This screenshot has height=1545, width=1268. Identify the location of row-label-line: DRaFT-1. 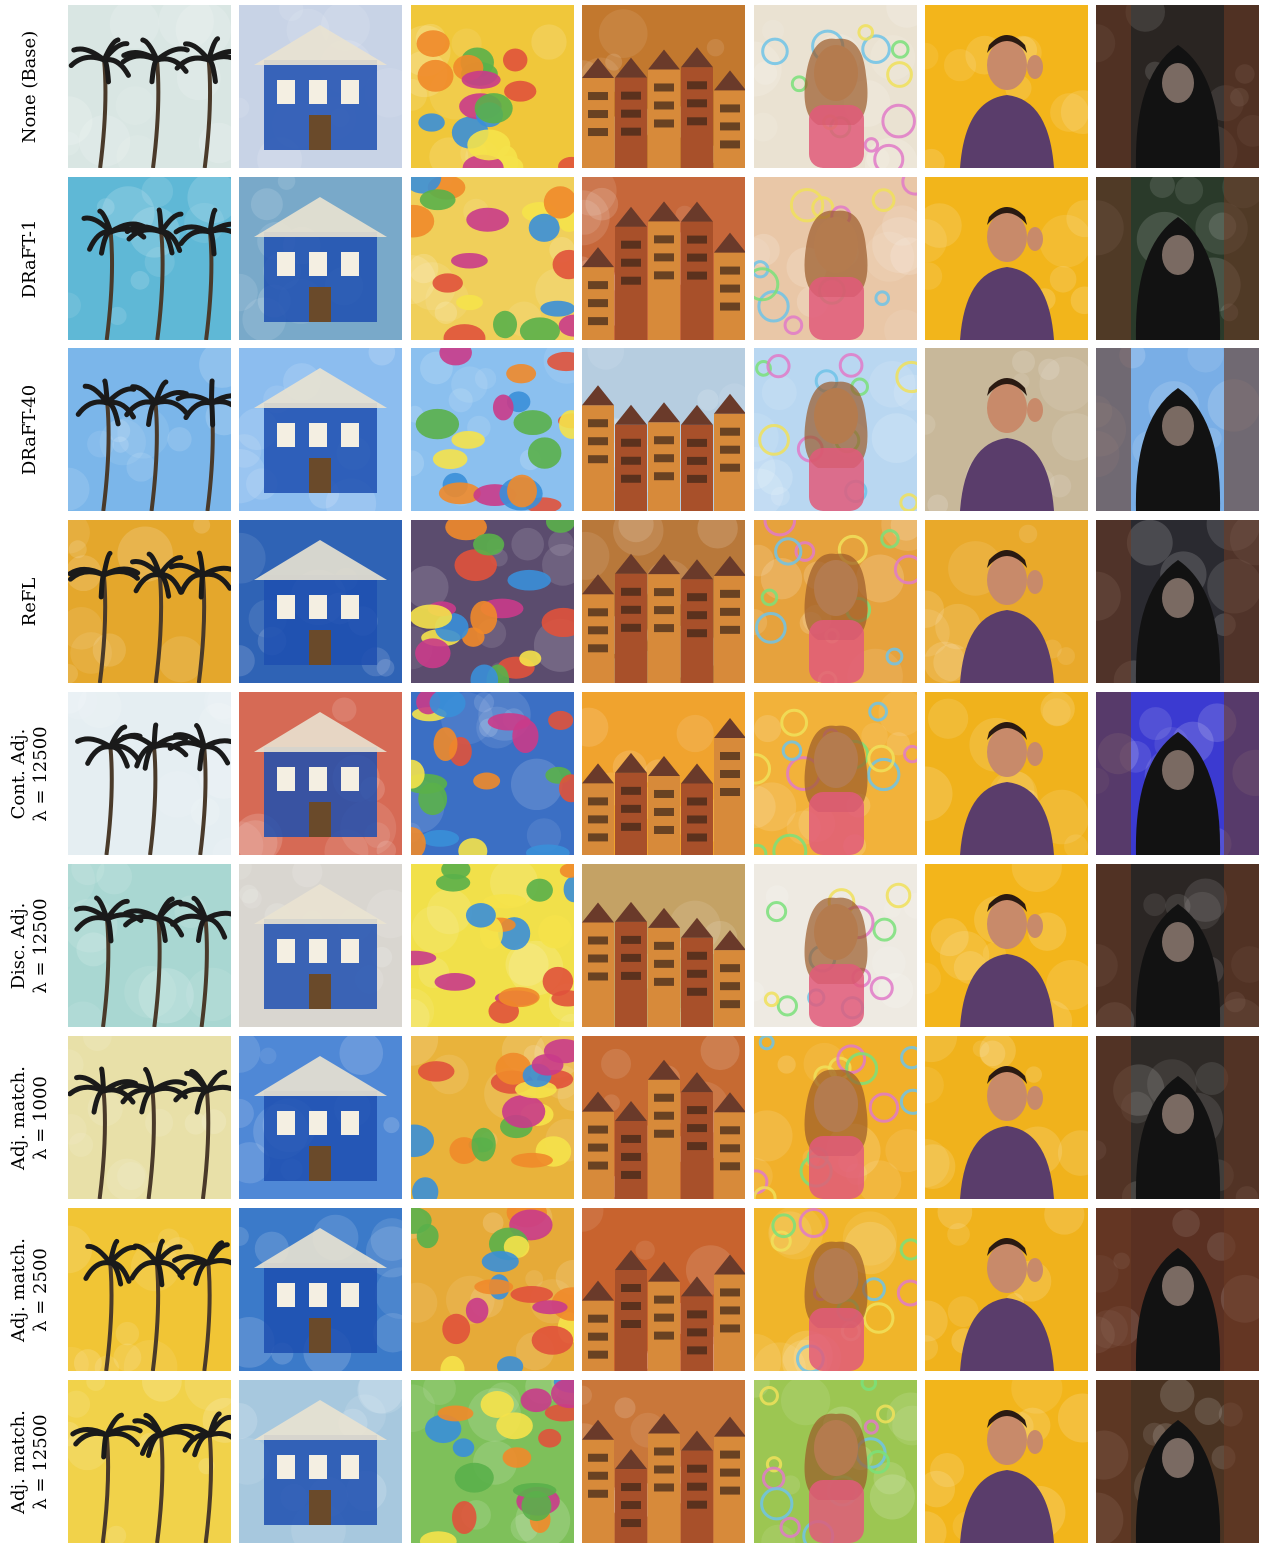
(29, 258).